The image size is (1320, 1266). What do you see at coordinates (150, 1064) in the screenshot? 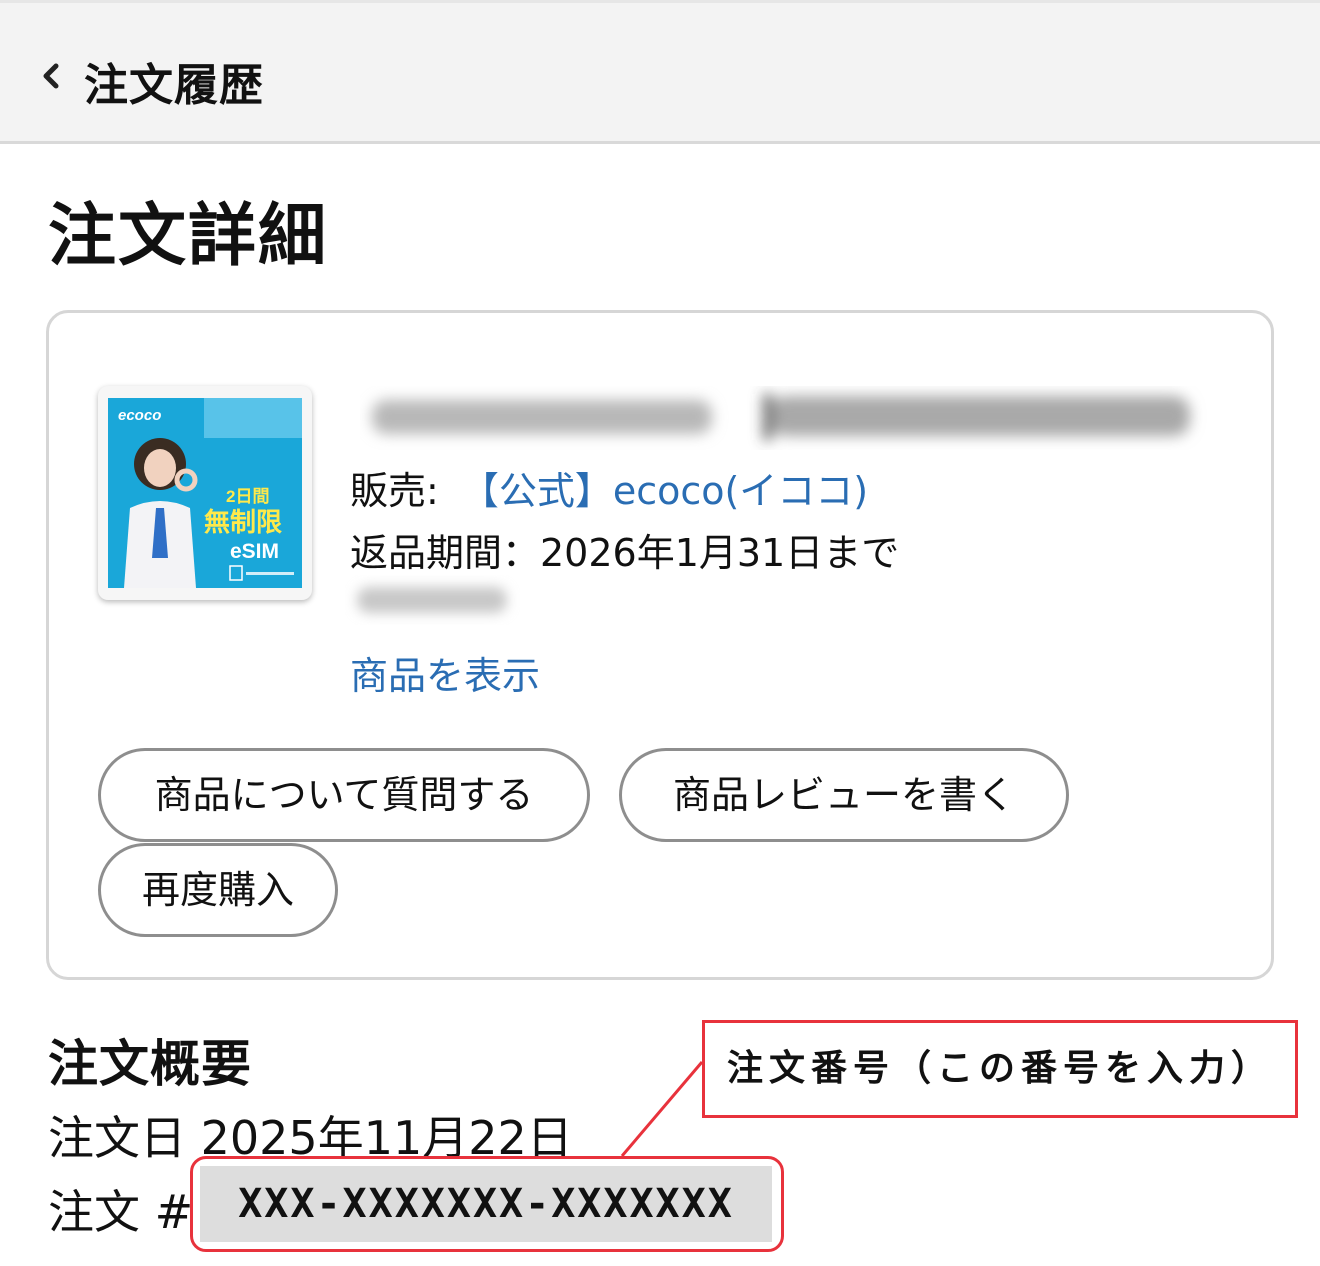
I see `order-summary-heading: 注文概要` at bounding box center [150, 1064].